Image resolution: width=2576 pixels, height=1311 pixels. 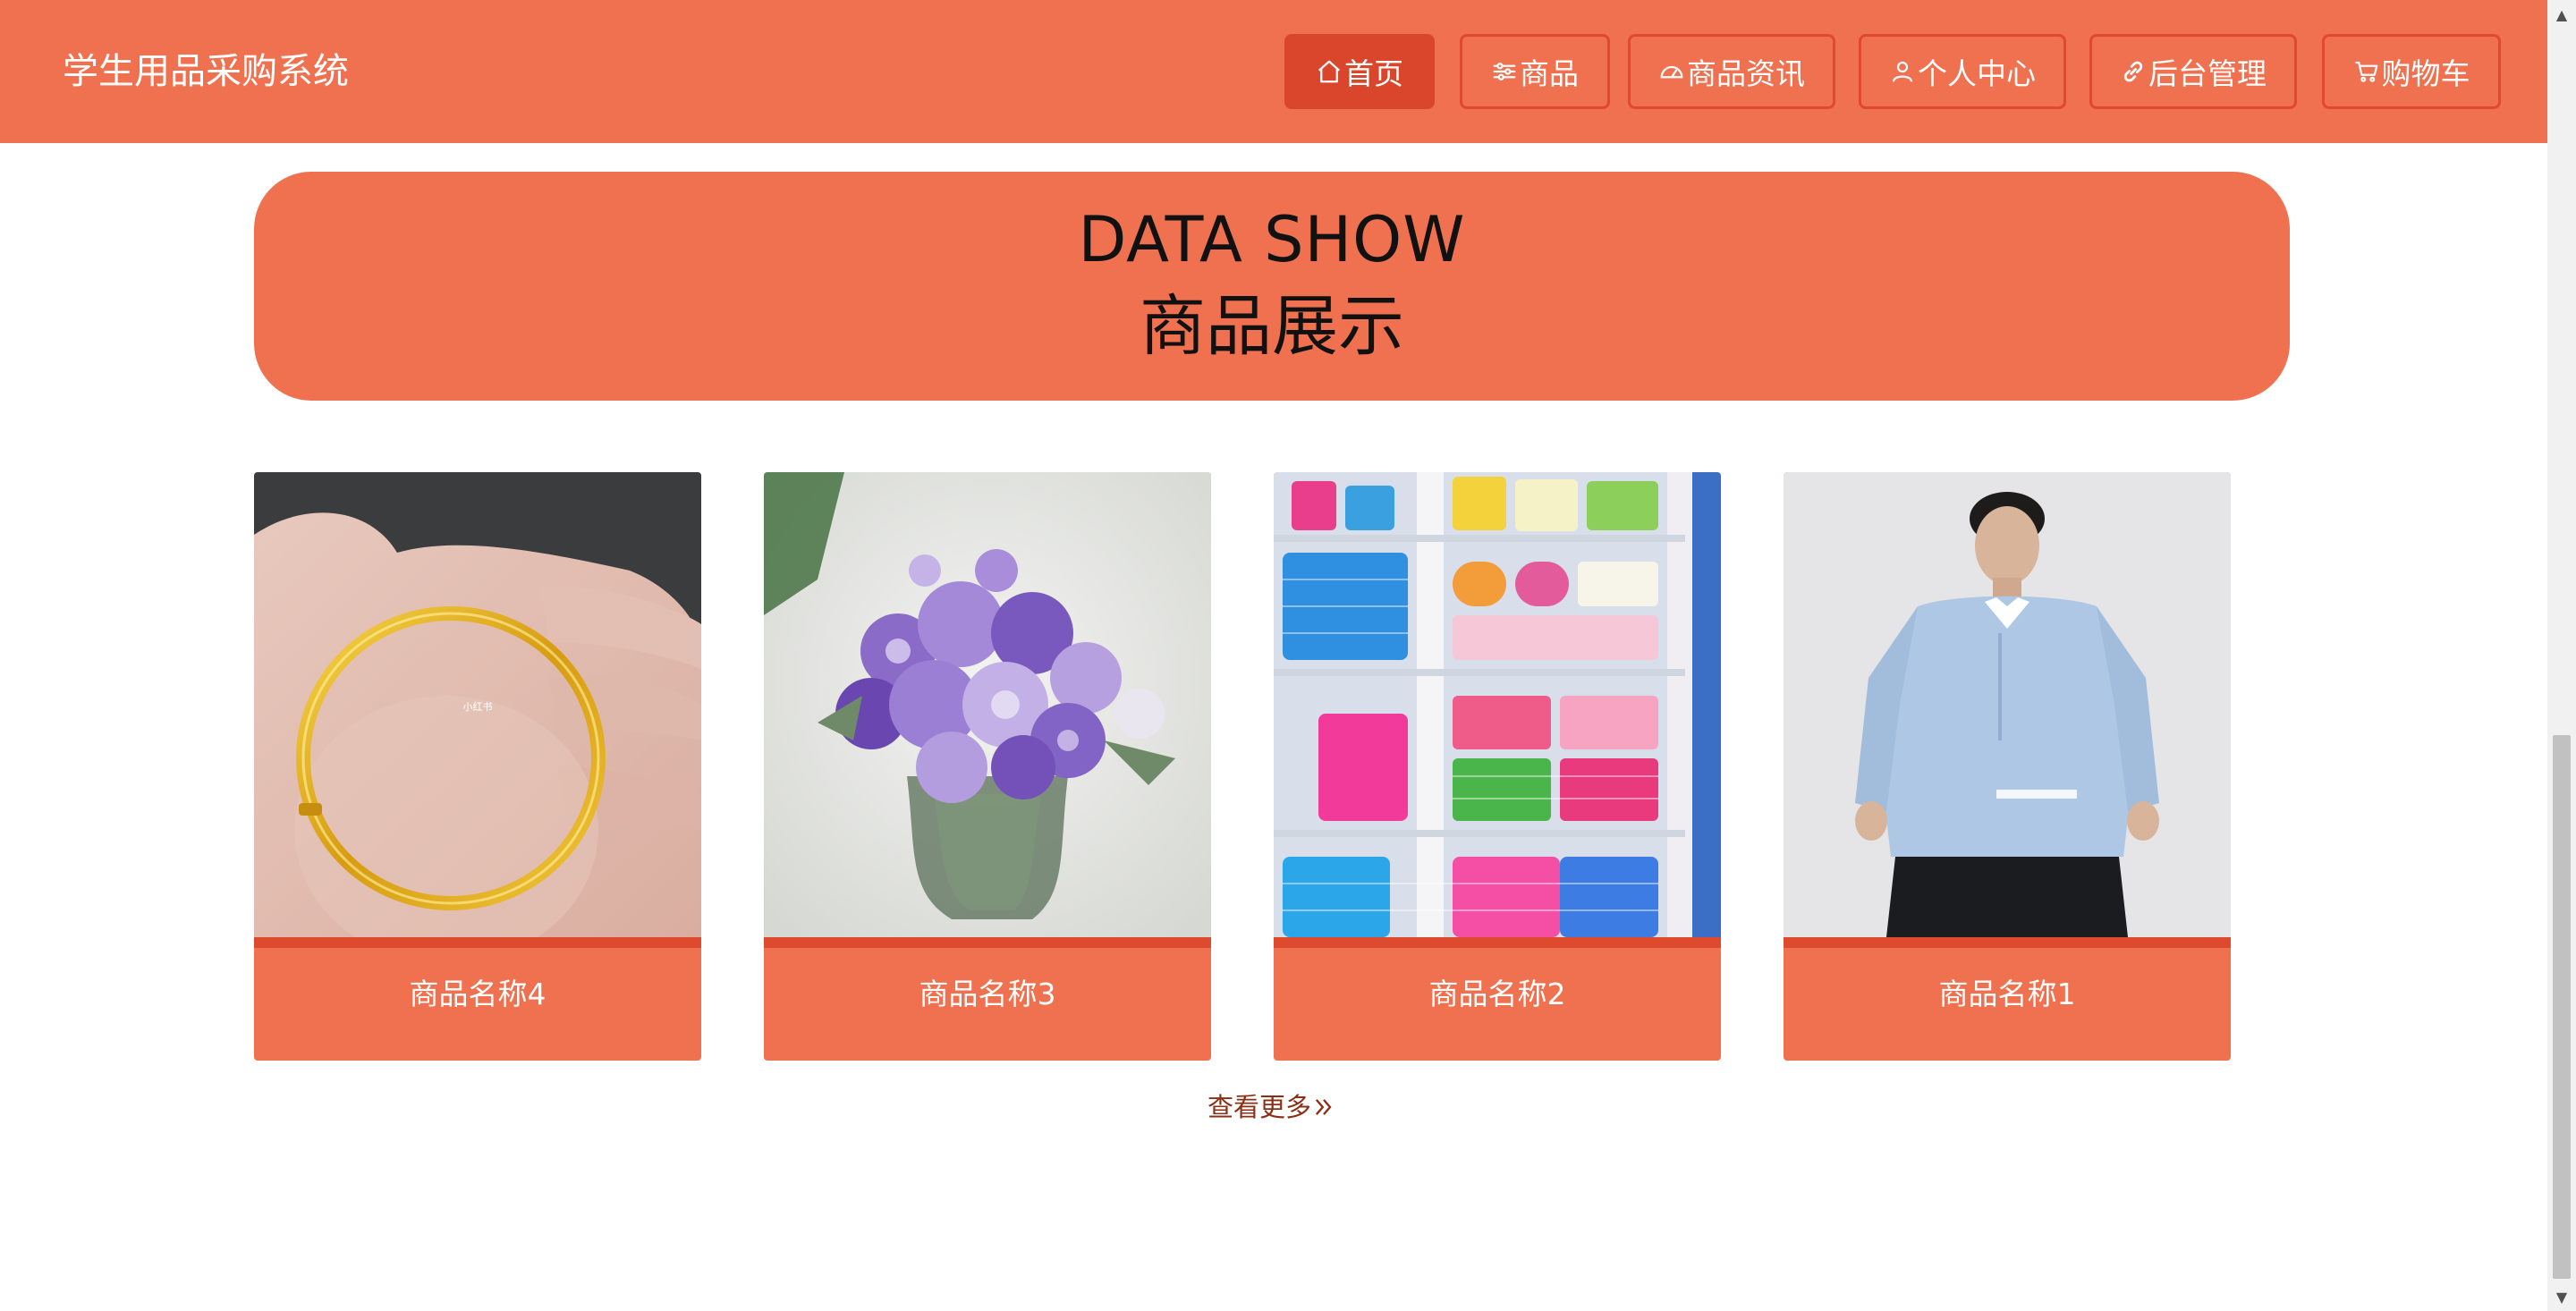 I want to click on nav-home: 首页, so click(x=1359, y=71).